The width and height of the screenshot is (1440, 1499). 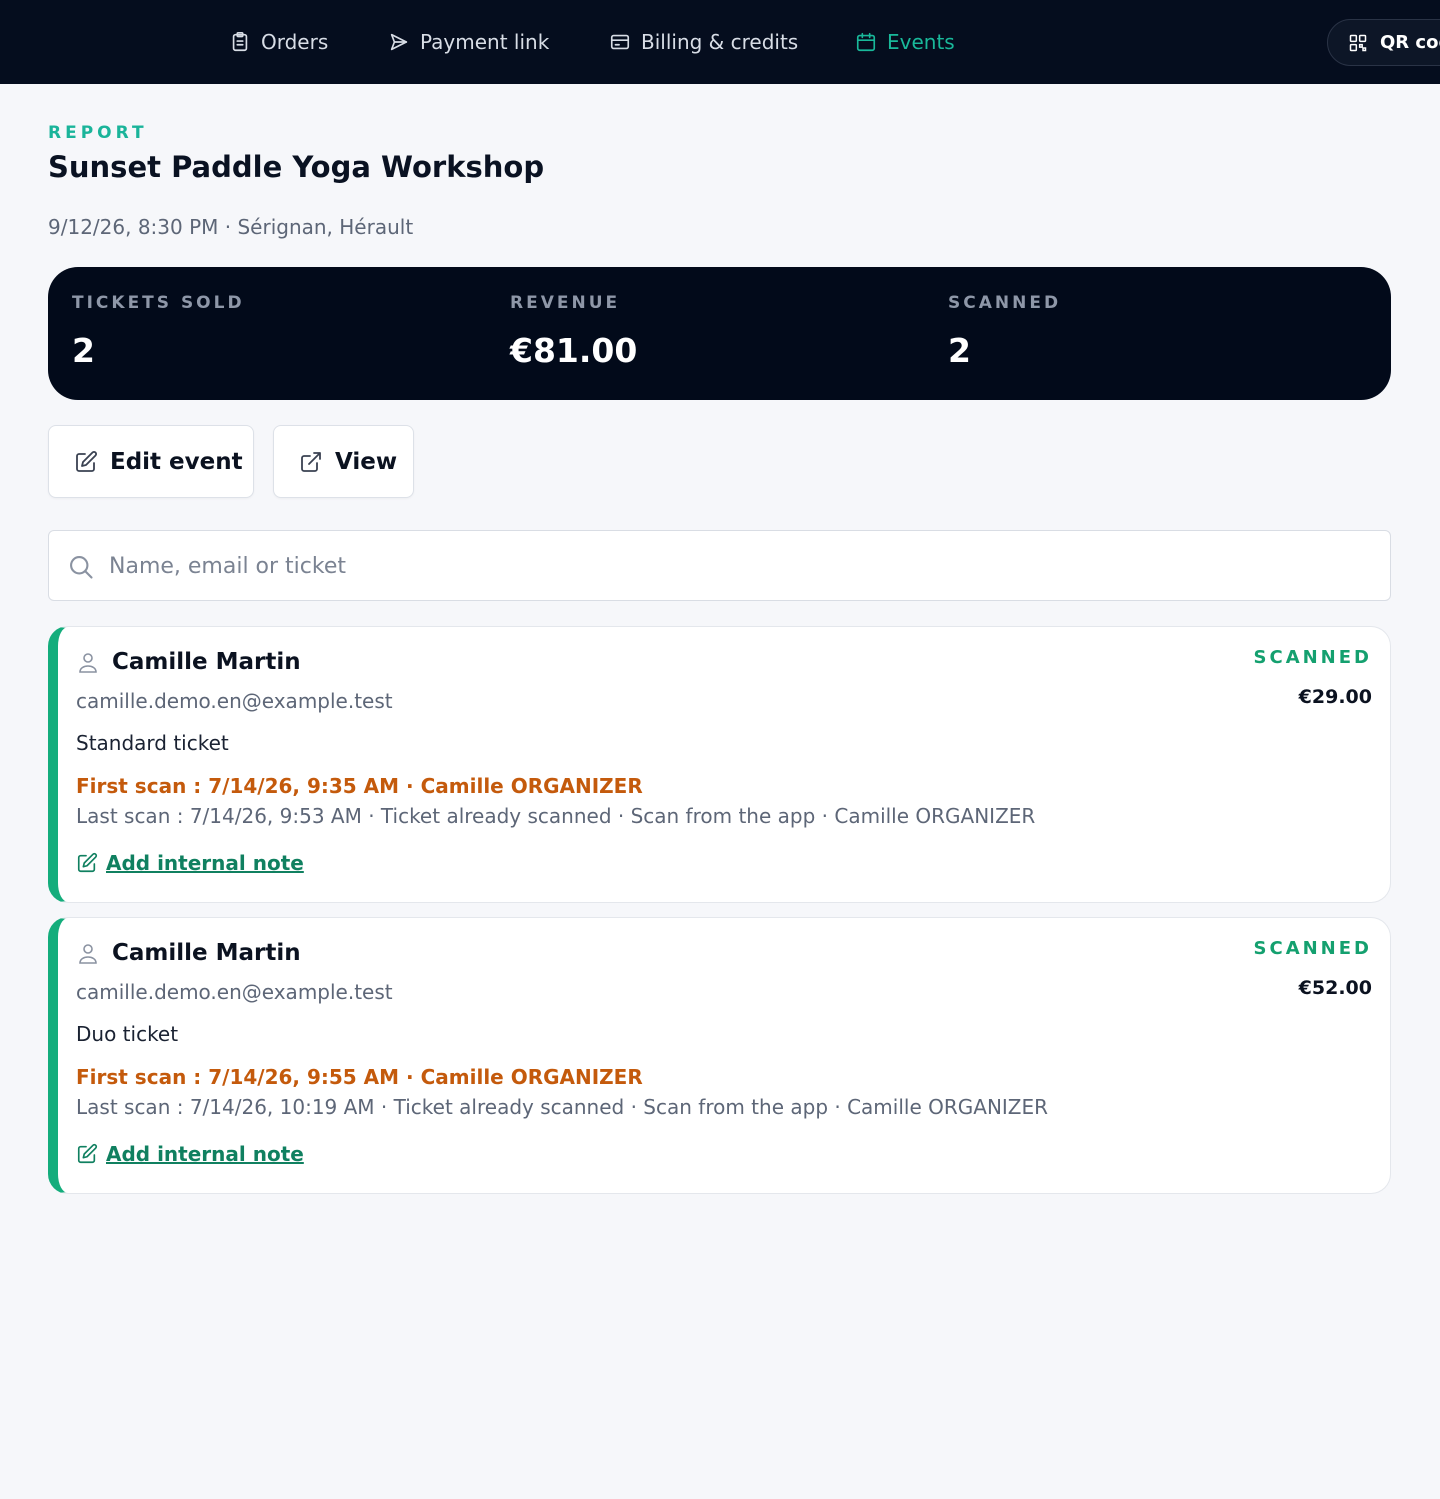 What do you see at coordinates (98, 133) in the screenshot?
I see `page-eyebrow: REPORT` at bounding box center [98, 133].